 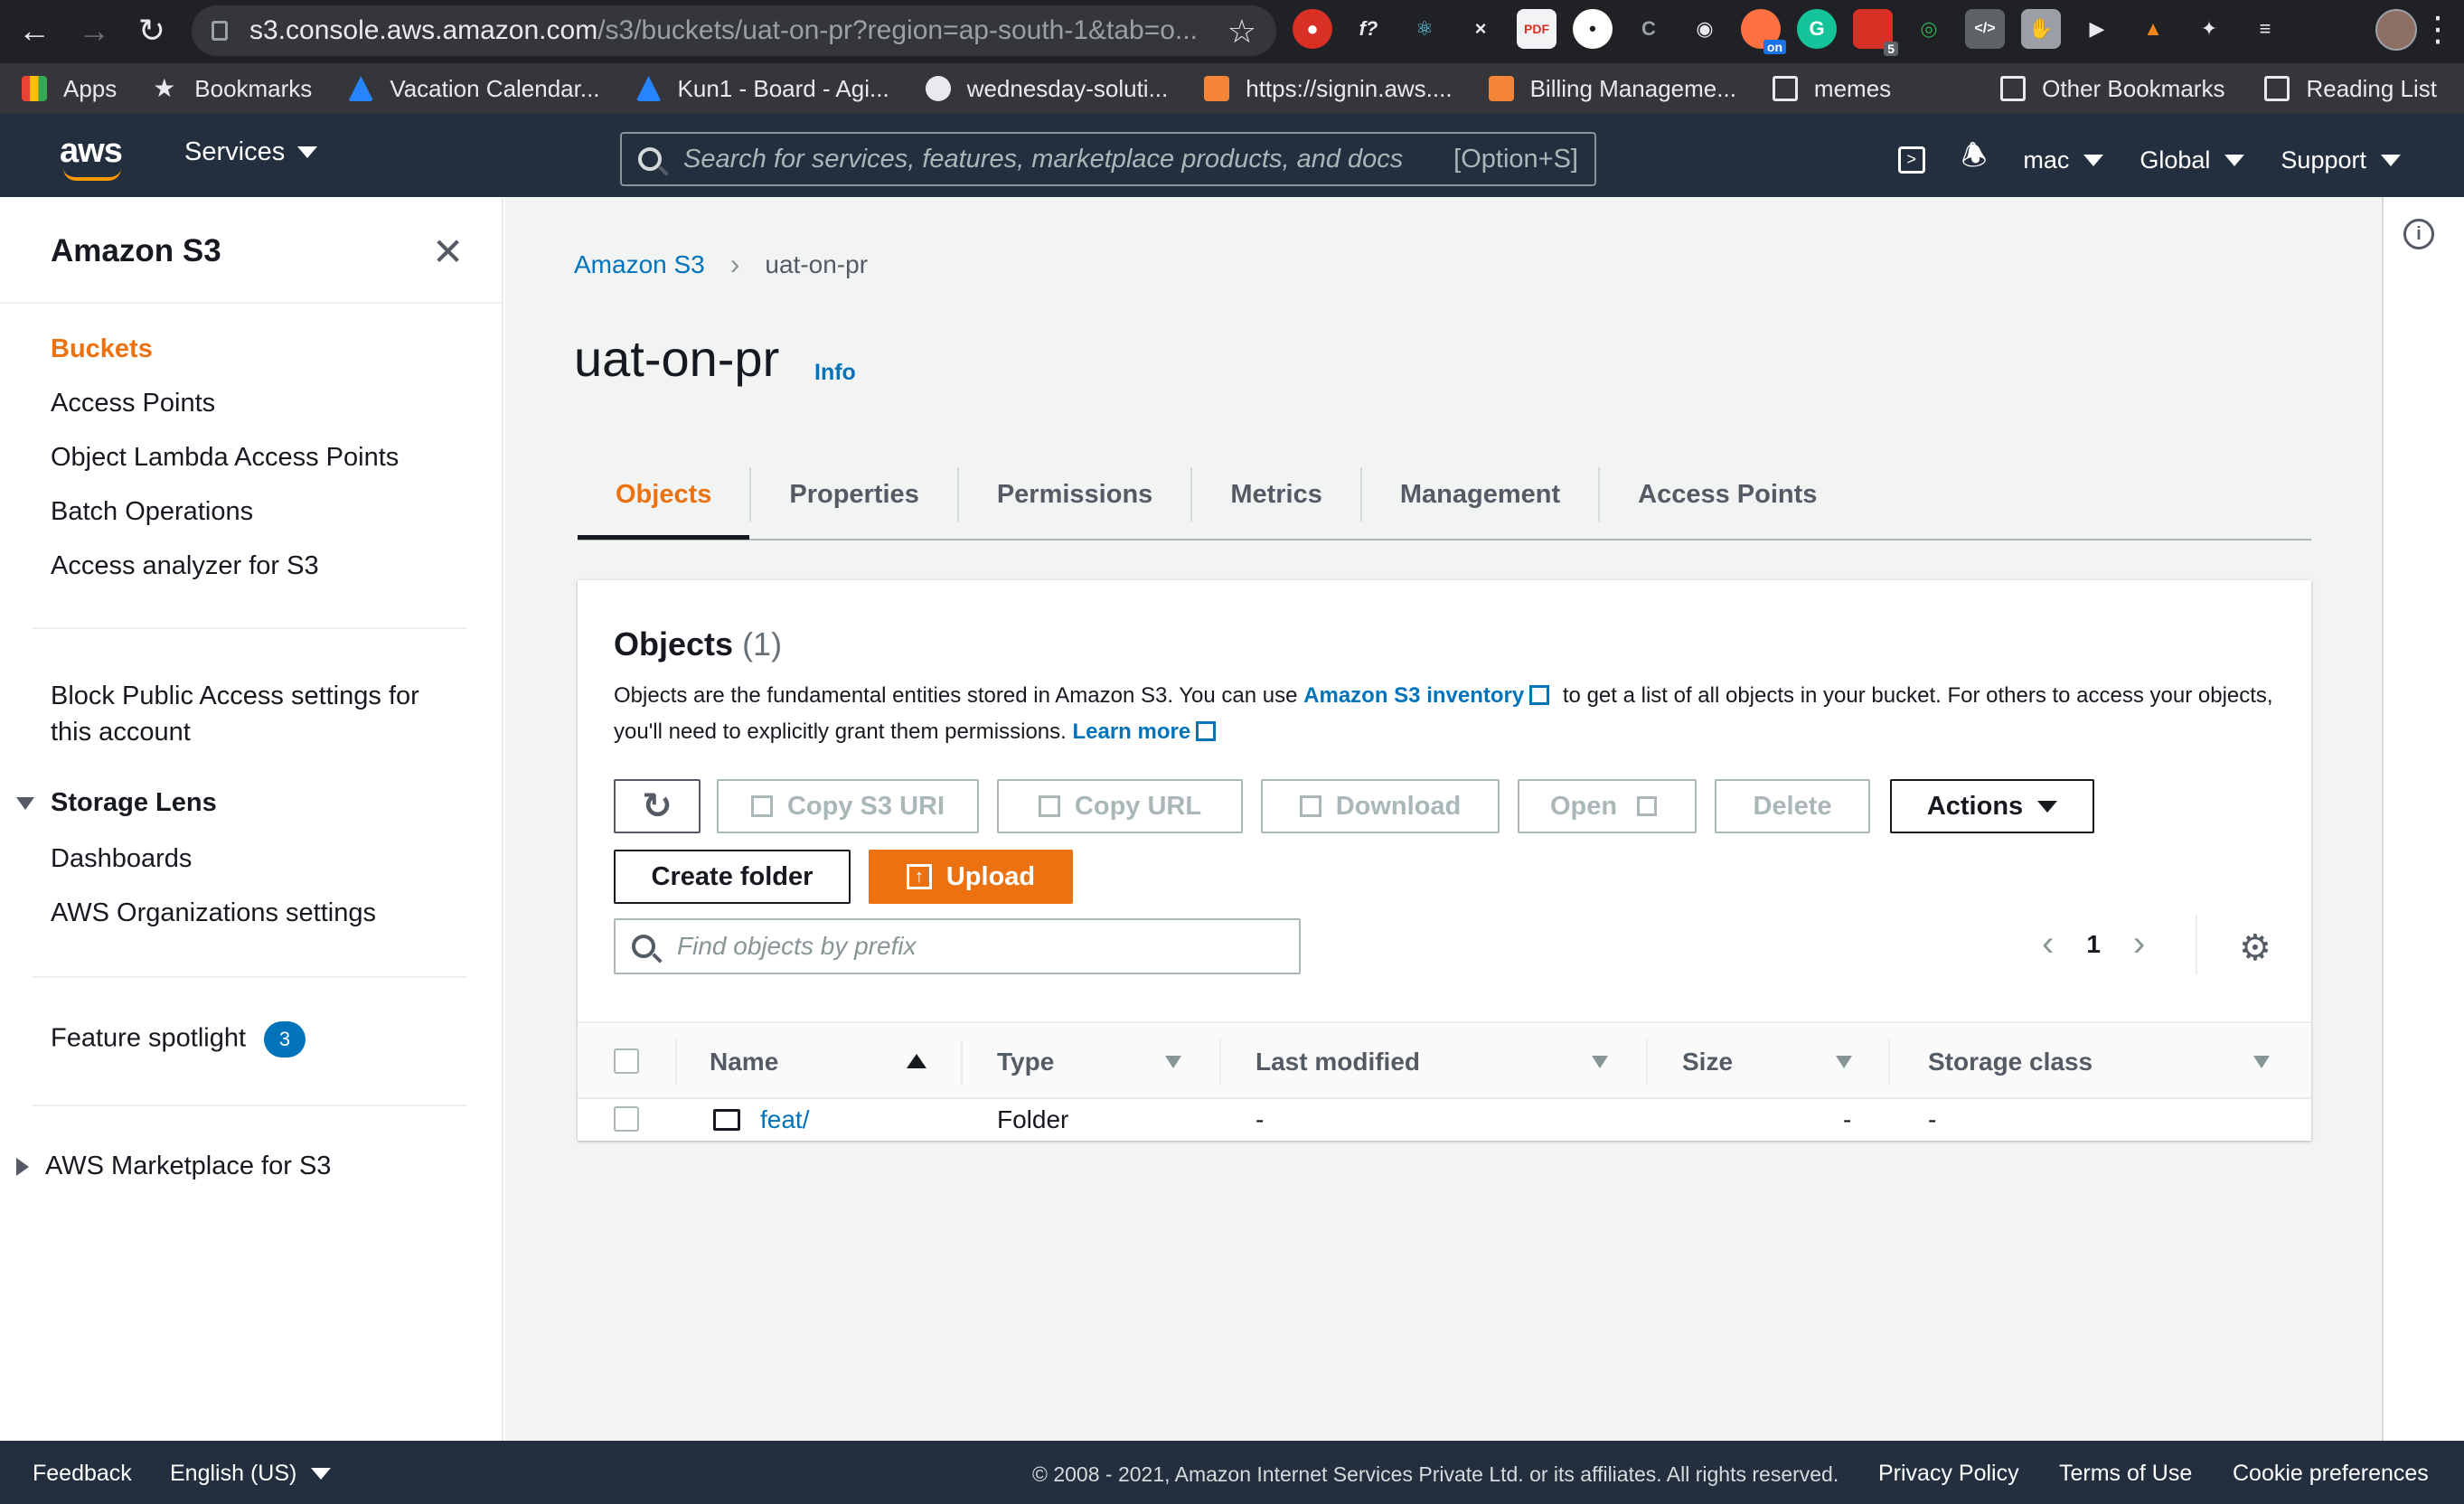 What do you see at coordinates (1974, 160) in the screenshot?
I see `notifications-bell-icon: 🕭` at bounding box center [1974, 160].